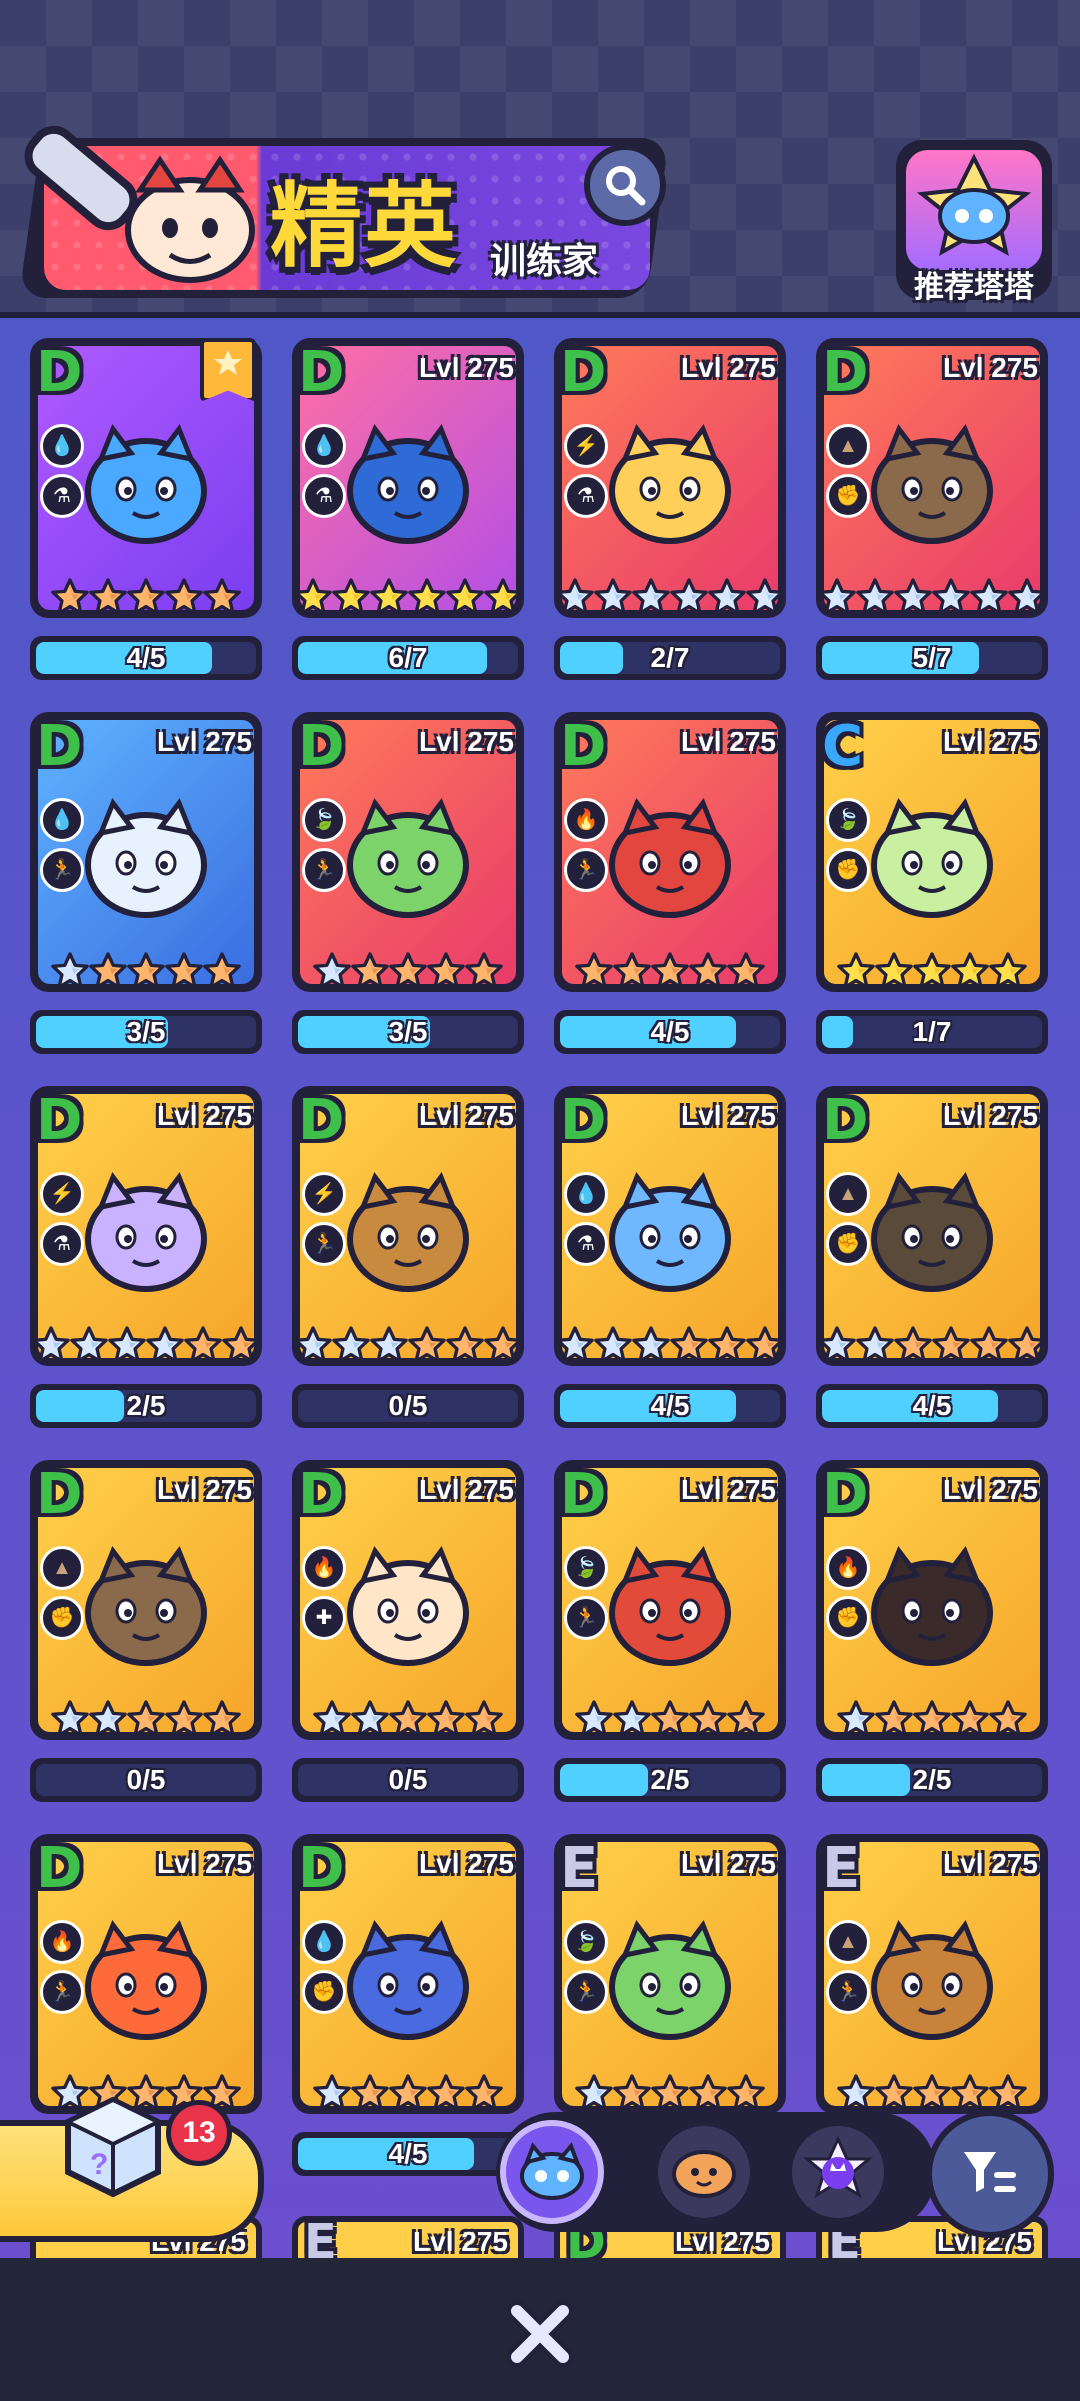  Describe the element at coordinates (62, 1568) in the screenshot. I see `earth-icon: ▲` at that location.